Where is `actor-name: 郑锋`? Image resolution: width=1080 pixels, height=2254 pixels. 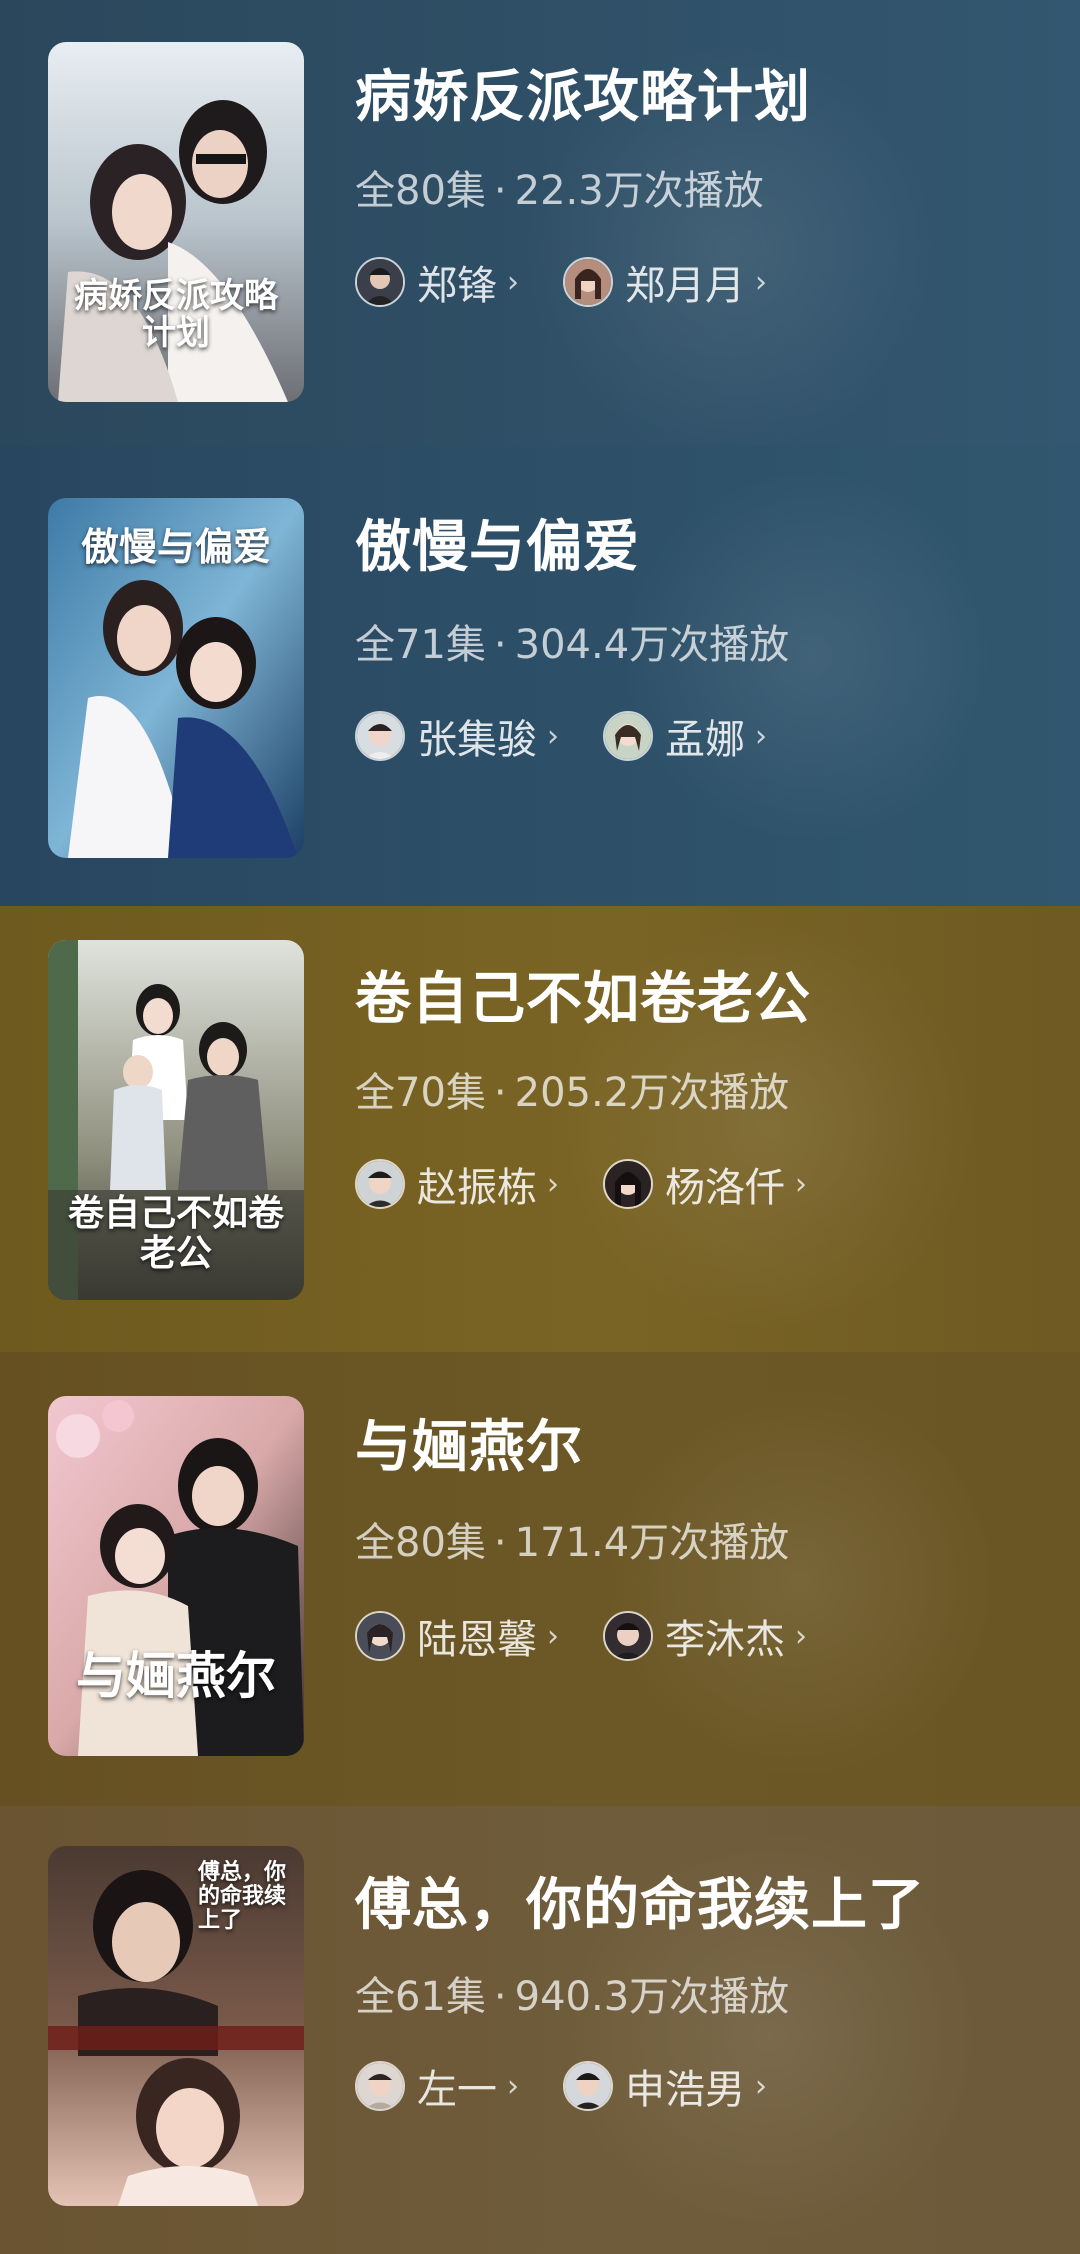 actor-name: 郑锋 is located at coordinates (457, 286).